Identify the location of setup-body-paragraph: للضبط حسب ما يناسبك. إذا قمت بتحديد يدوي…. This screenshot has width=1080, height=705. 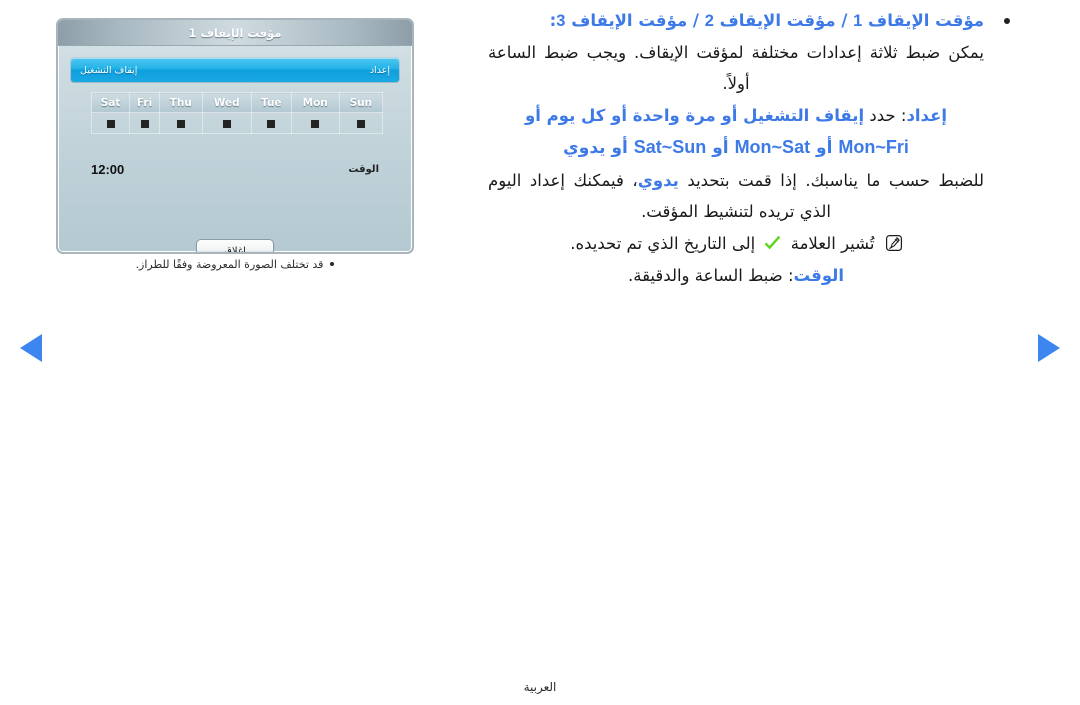
(736, 196).